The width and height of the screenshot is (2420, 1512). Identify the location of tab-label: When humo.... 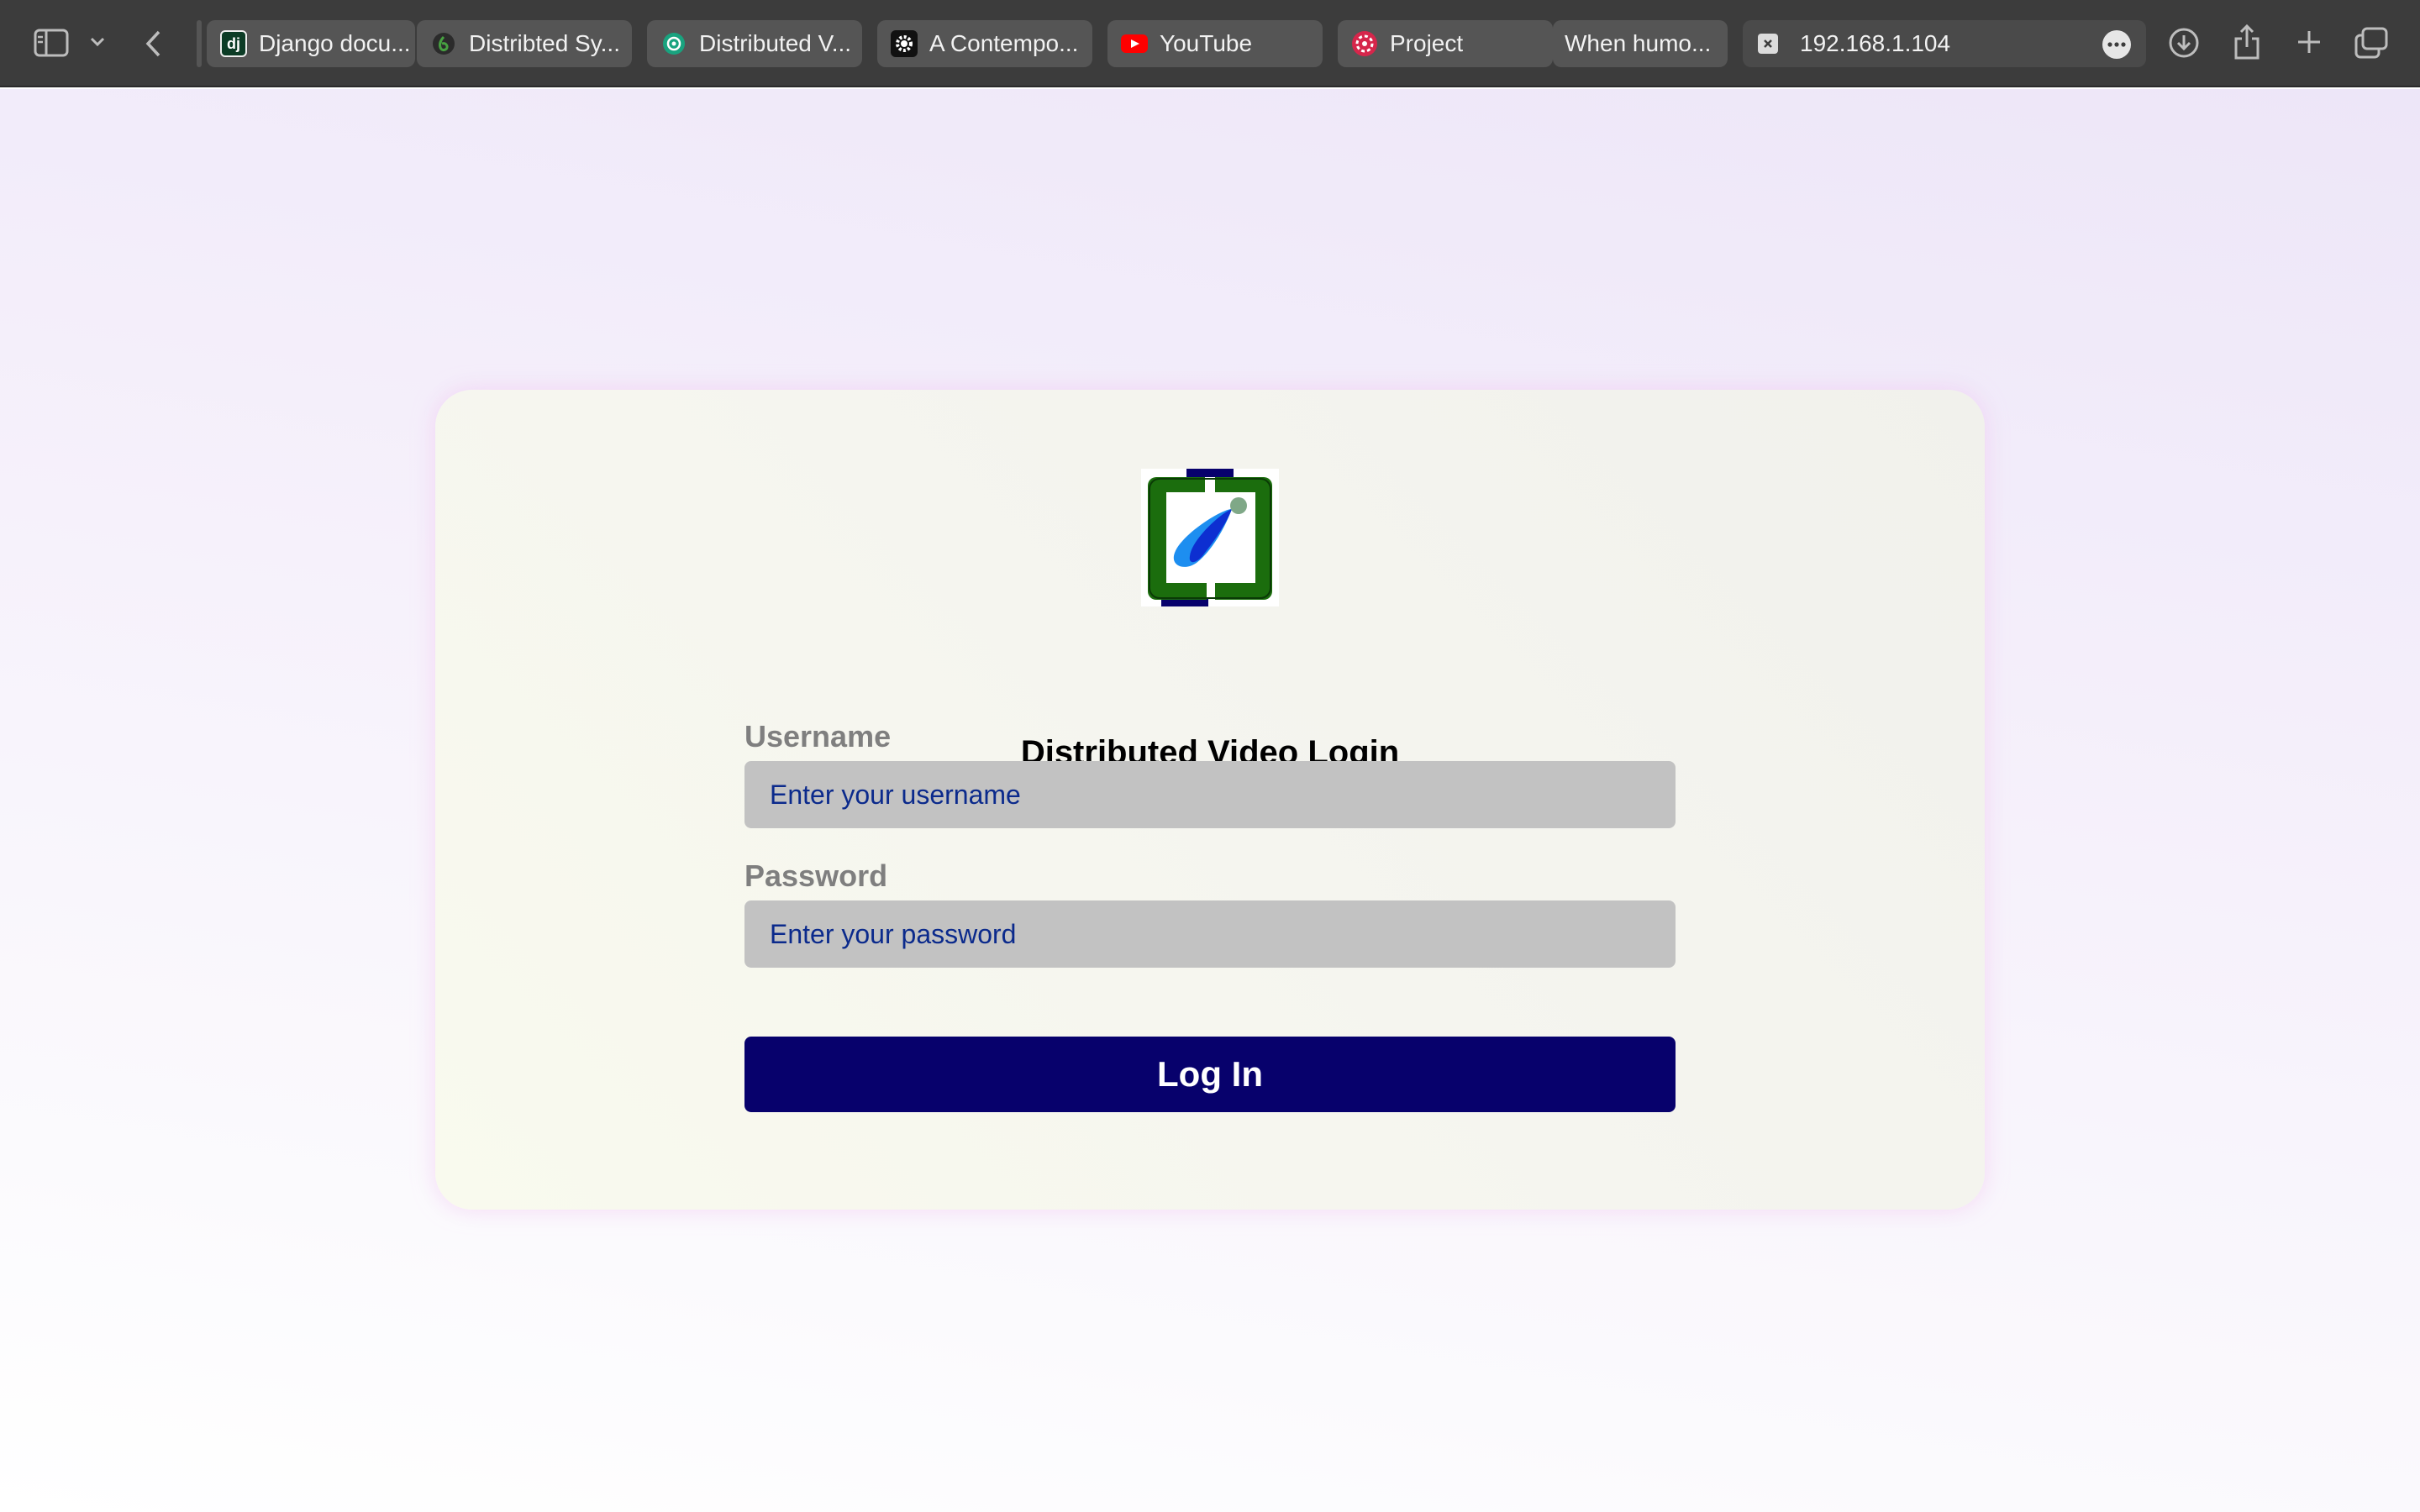
(1638, 43).